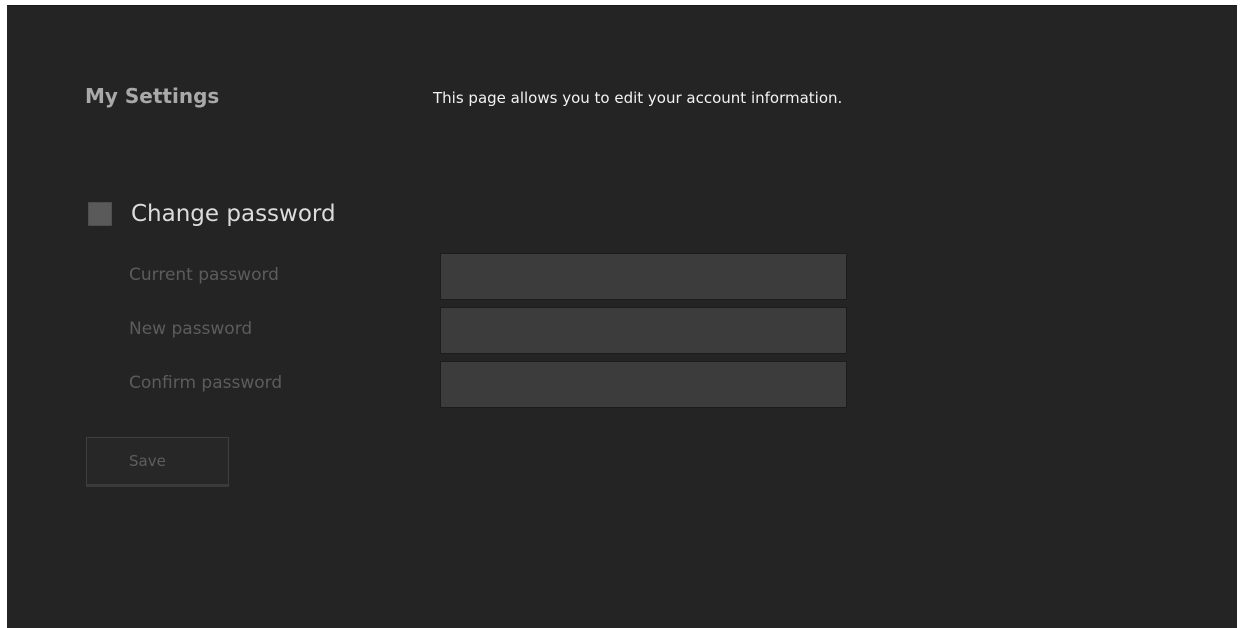  Describe the element at coordinates (643, 384) in the screenshot. I see `confirm-password-input` at that location.